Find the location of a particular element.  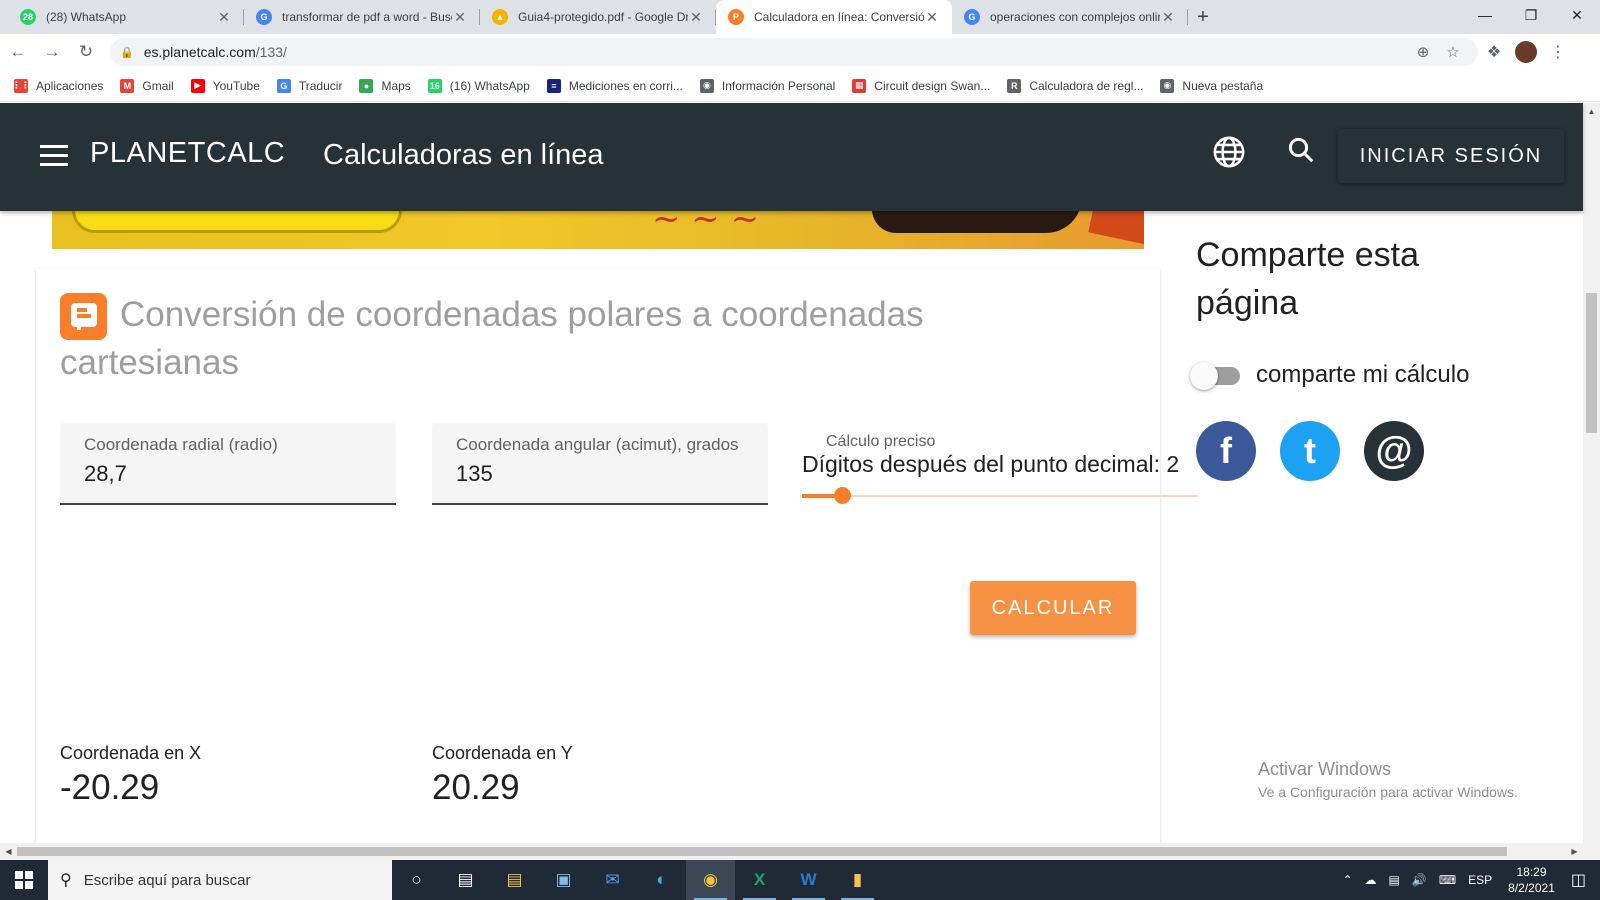

bookmark-item: ◉ Información Personal is located at coordinates (767, 85).